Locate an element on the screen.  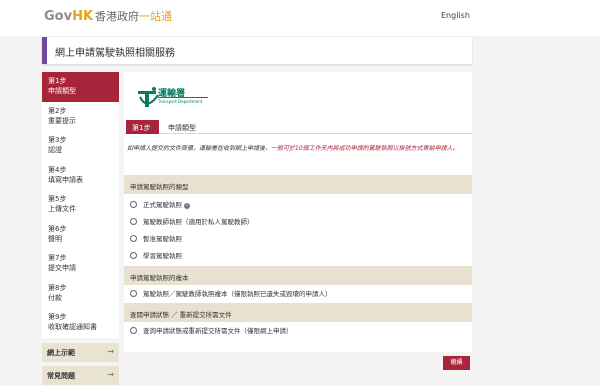
option-duplicate-licence: 駕駛執照／駕駛教師執照複本（僅限執照已遺失或毀壞的申請人） is located at coordinates (231, 294).